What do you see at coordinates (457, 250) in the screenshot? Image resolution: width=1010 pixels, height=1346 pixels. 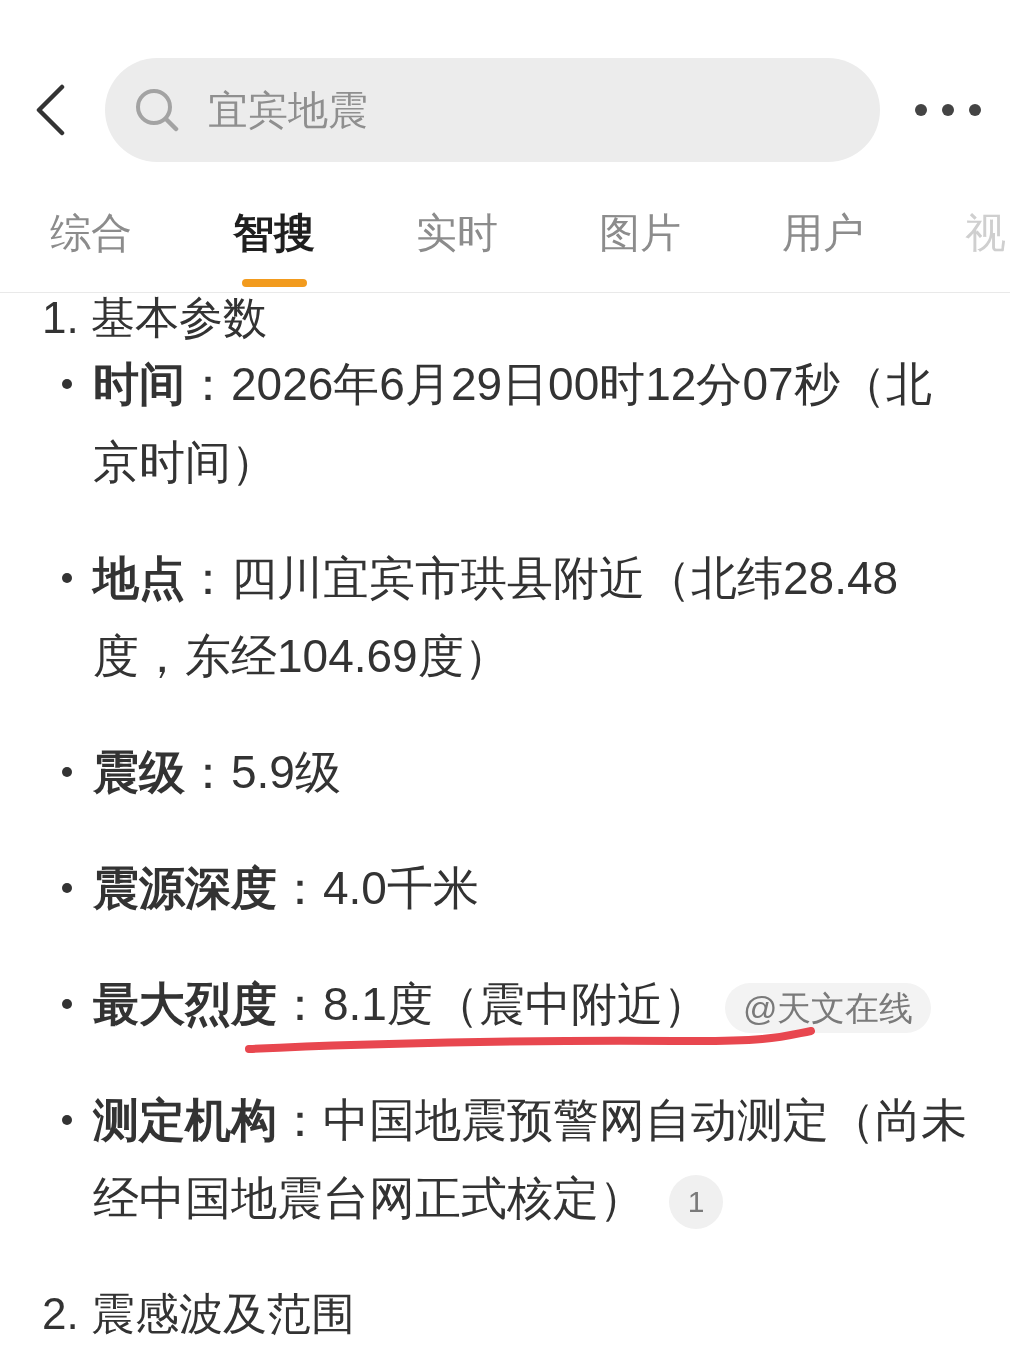 I see `tab: 实时` at bounding box center [457, 250].